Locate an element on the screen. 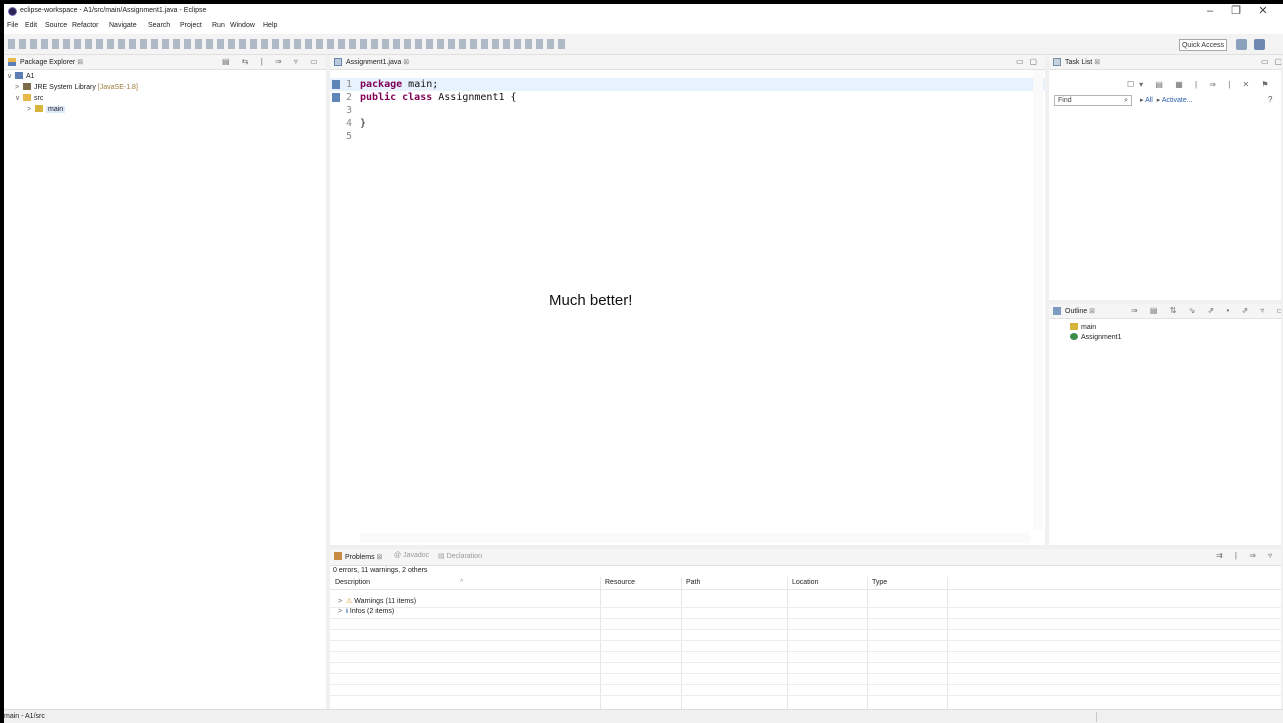 The height and width of the screenshot is (723, 1283). search-icon: ⌕ is located at coordinates (1126, 100).